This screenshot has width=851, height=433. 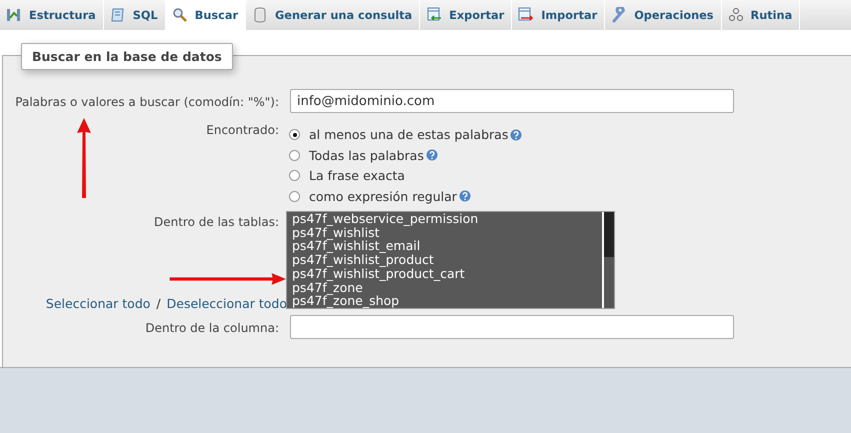 What do you see at coordinates (127, 56) in the screenshot?
I see `panel-legend: Buscar en la base de datos` at bounding box center [127, 56].